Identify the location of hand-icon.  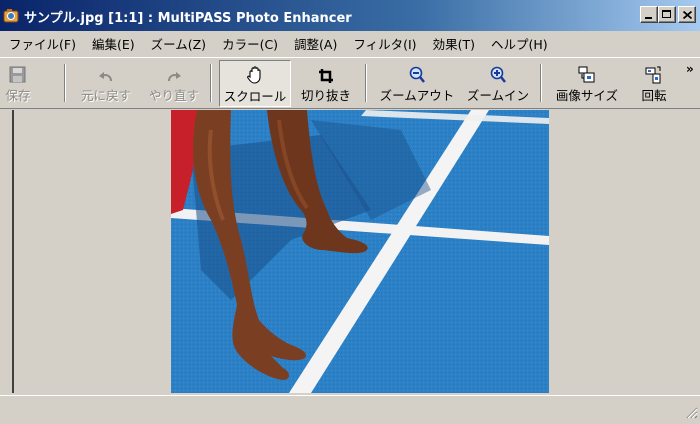
(255, 73).